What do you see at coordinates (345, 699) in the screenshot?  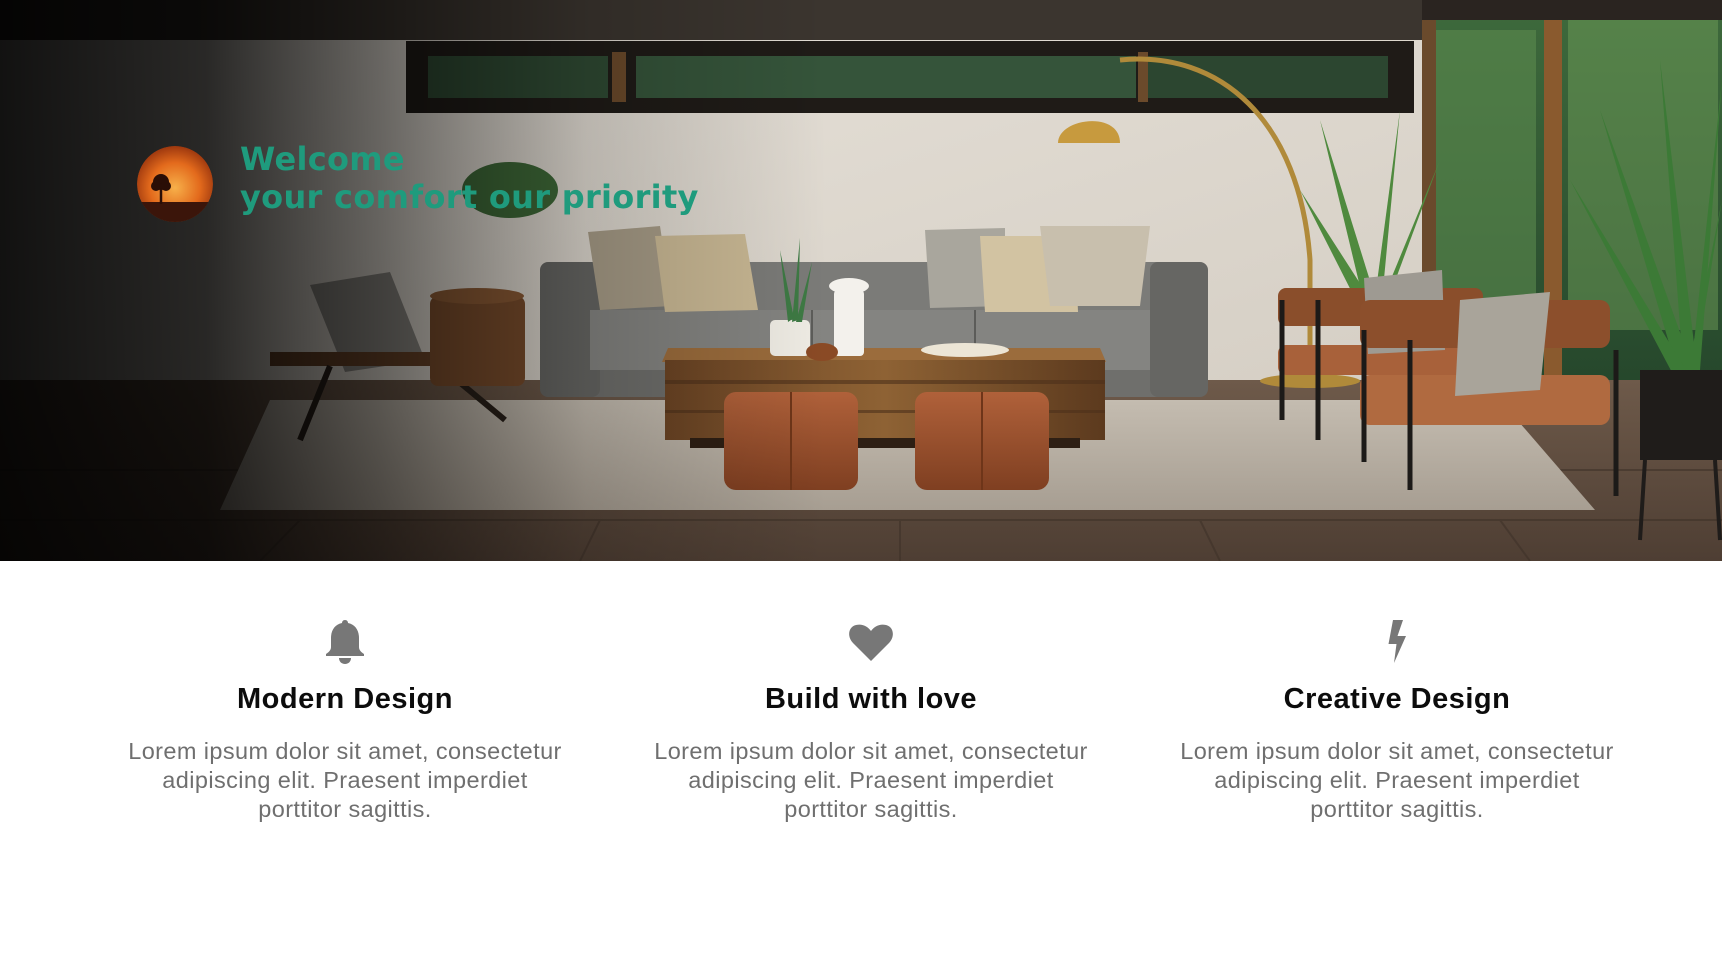 I see `feature-title: Modern Design` at bounding box center [345, 699].